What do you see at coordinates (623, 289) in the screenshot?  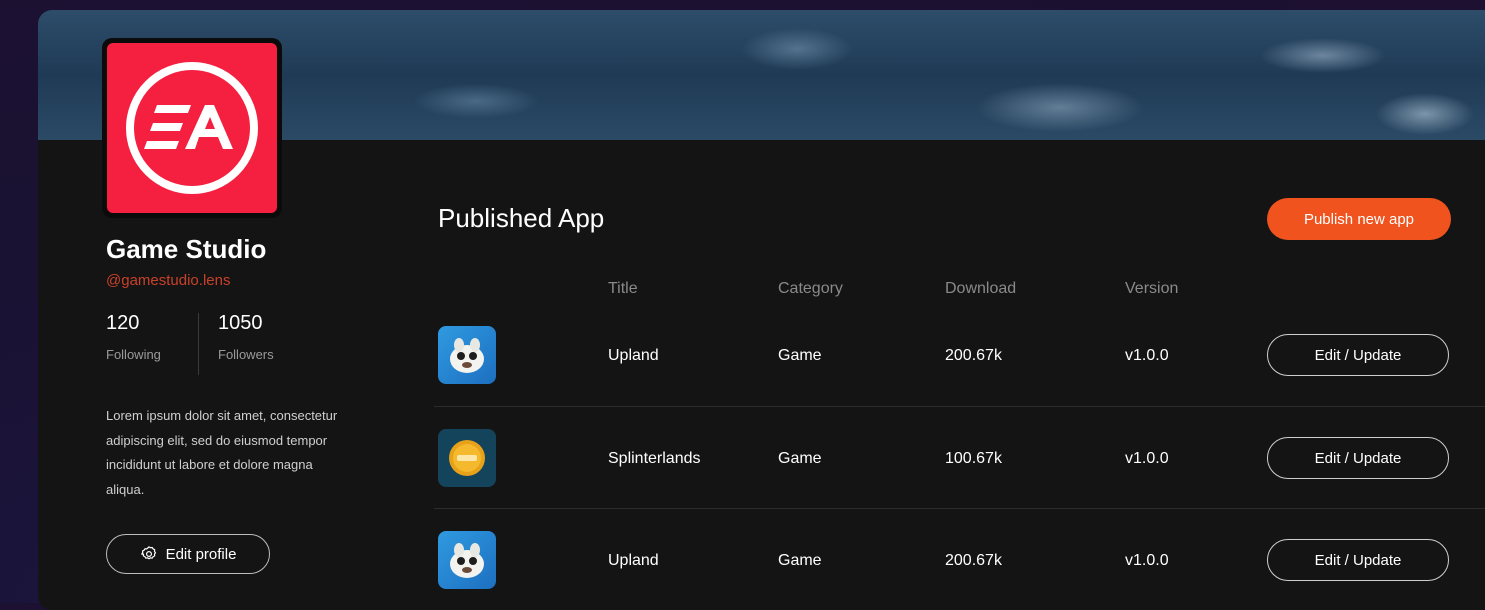 I see `column-header-title: Title` at bounding box center [623, 289].